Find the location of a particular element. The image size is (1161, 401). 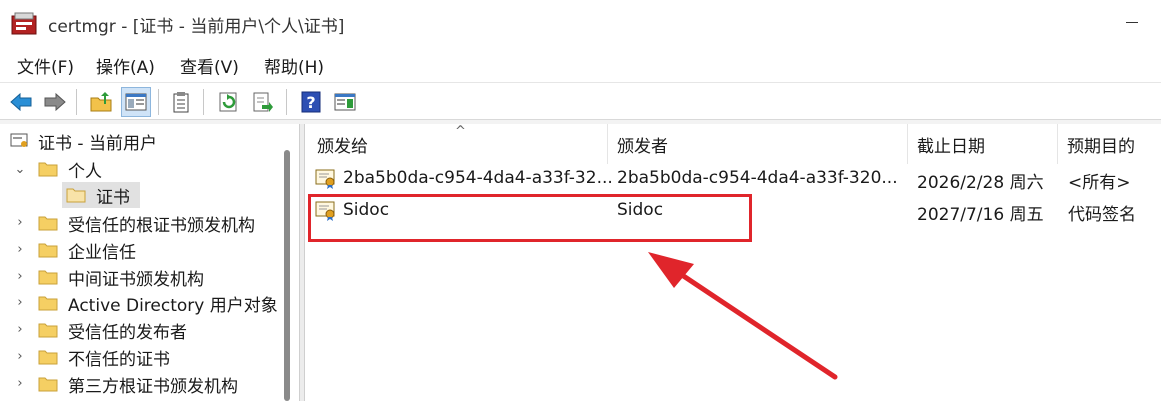

properties-icon is located at coordinates (181, 102).